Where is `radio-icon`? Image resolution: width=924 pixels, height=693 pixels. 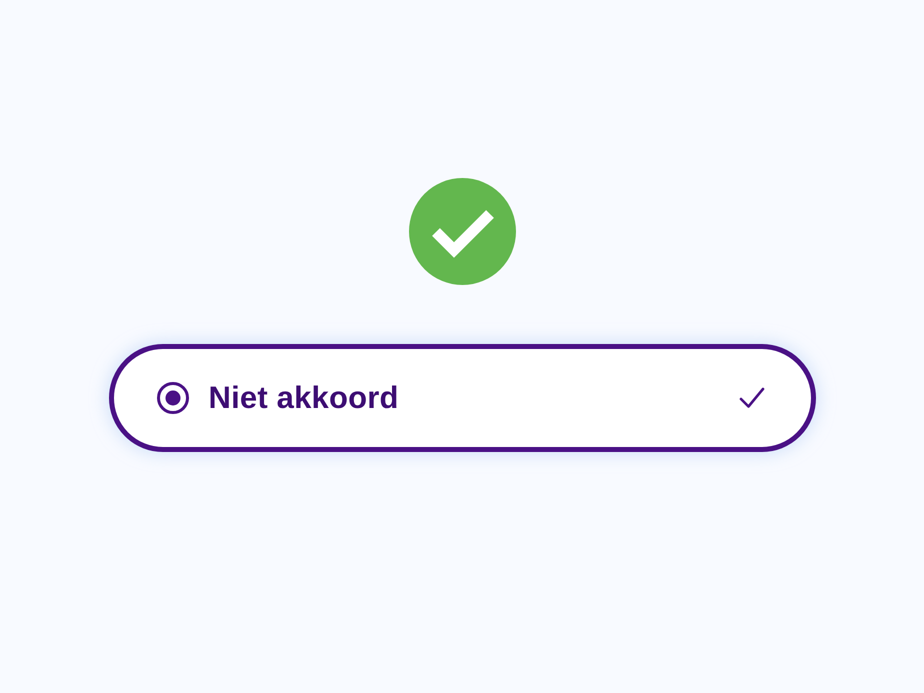 radio-icon is located at coordinates (172, 398).